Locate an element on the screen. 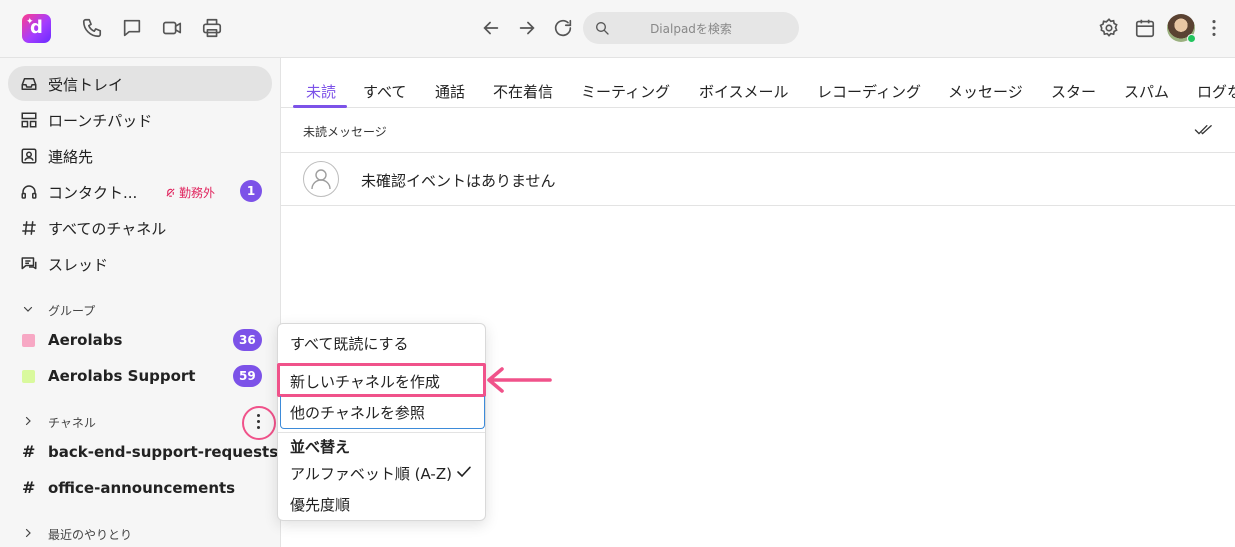 This screenshot has height=547, width=1235. headset-icon is located at coordinates (29, 192).